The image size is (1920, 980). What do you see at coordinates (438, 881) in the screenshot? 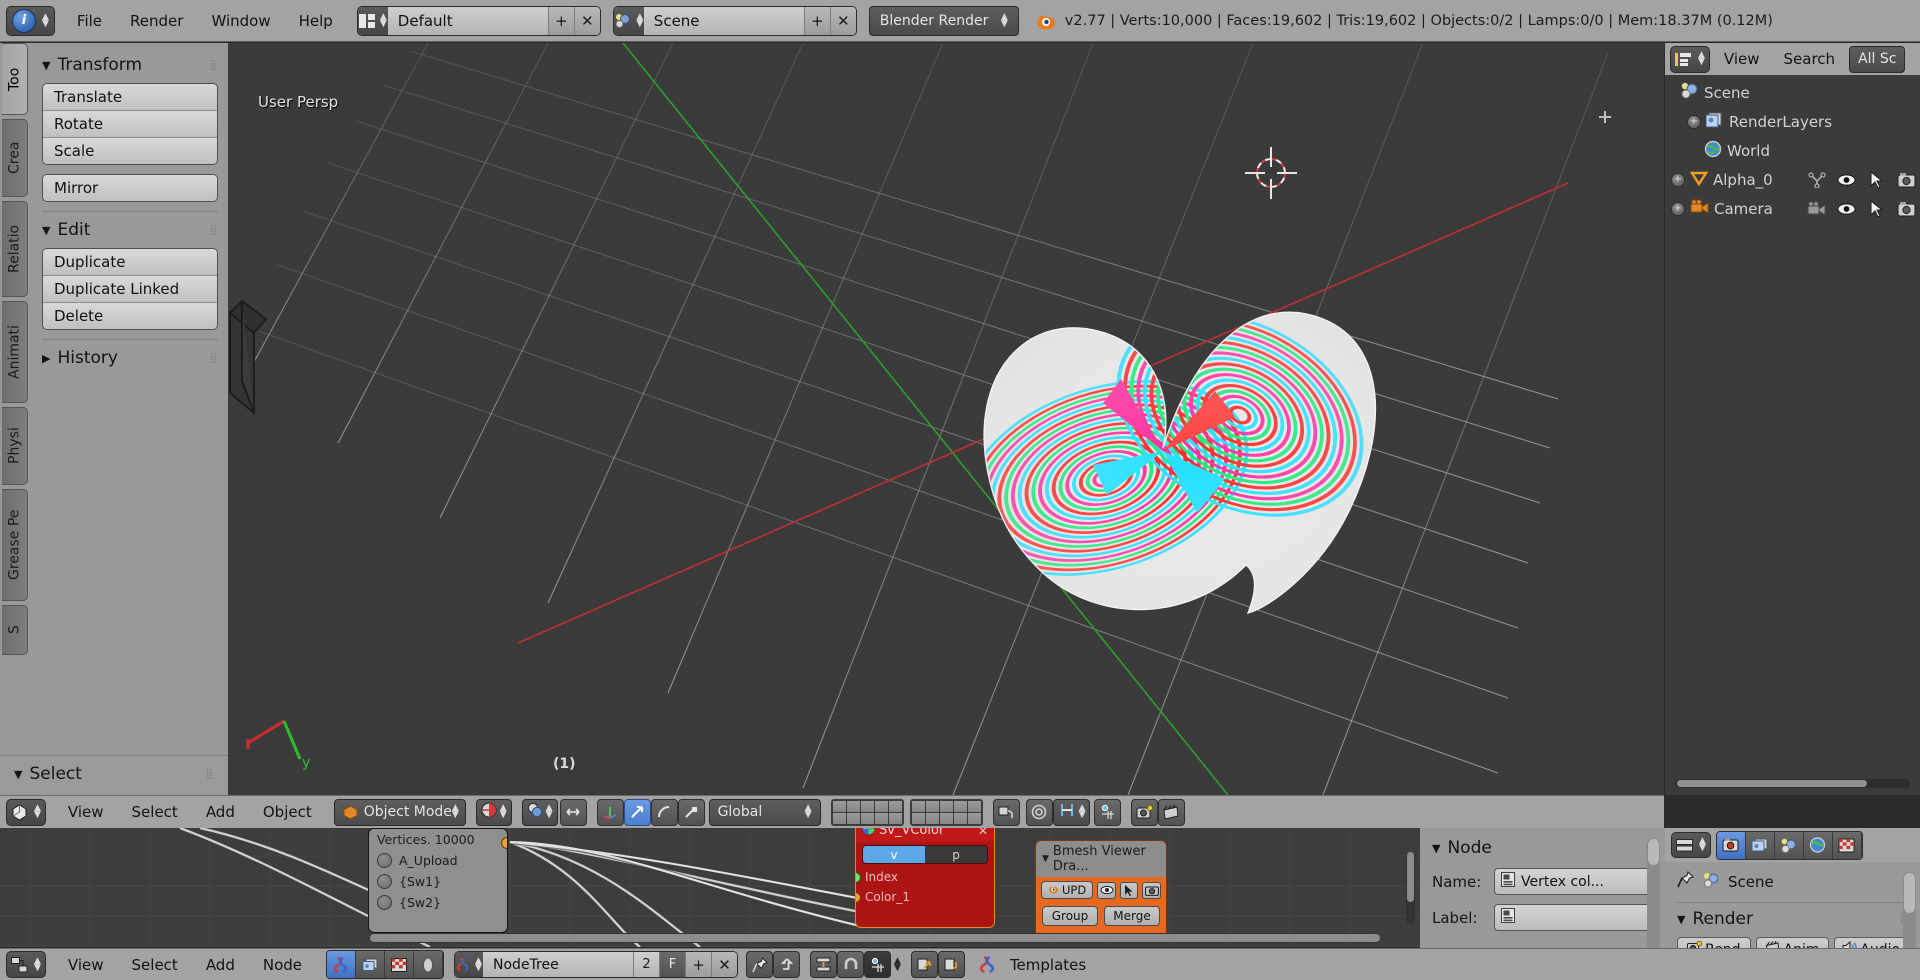
I see `vertices-node-row: {Sw1}` at bounding box center [438, 881].